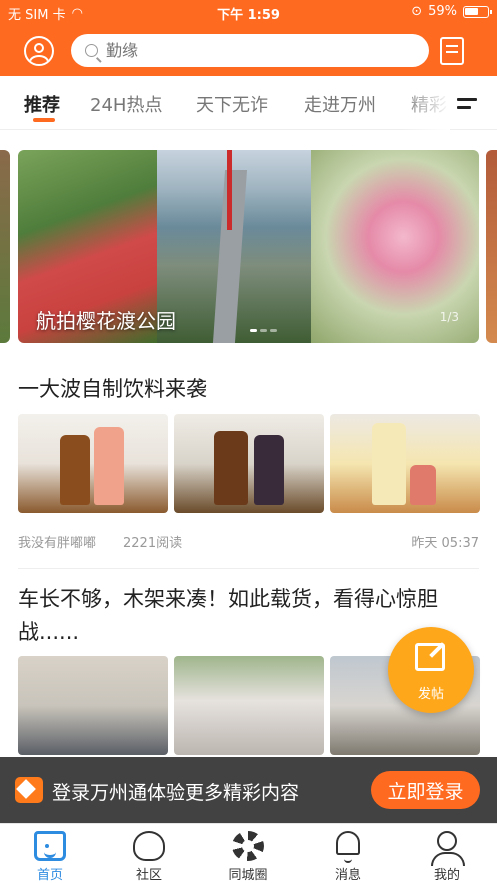 The image size is (497, 883). What do you see at coordinates (442, 11) in the screenshot?
I see `battery-percent: 59%` at bounding box center [442, 11].